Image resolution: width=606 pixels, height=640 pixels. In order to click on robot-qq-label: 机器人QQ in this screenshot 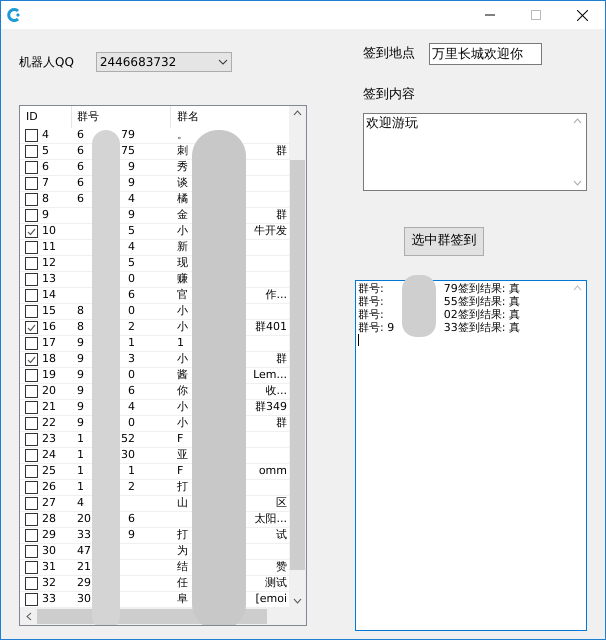, I will do `click(46, 62)`.